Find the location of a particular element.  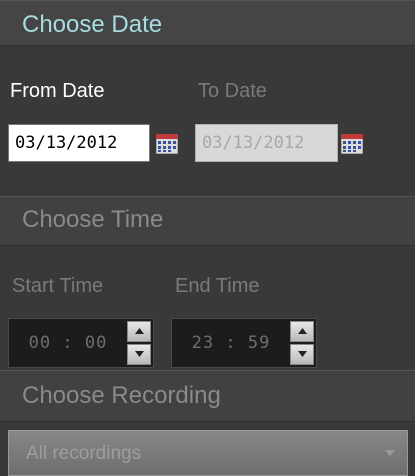

to-date-label: To Date is located at coordinates (232, 91).